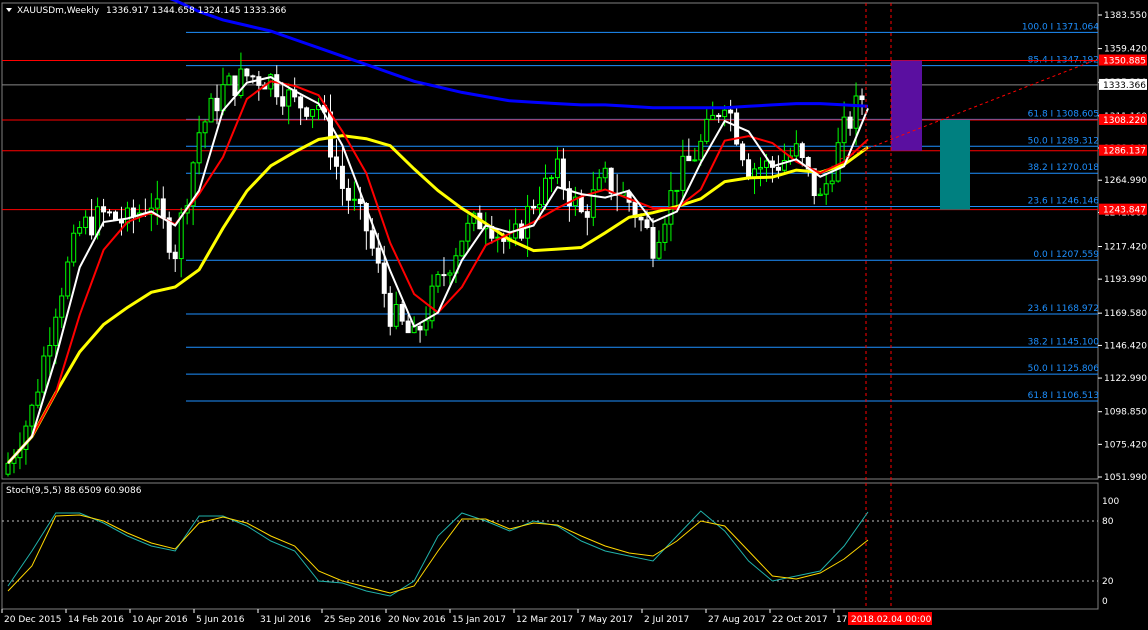  What do you see at coordinates (352, 620) in the screenshot?
I see `time-tick-label: 25 Sep 2016` at bounding box center [352, 620].